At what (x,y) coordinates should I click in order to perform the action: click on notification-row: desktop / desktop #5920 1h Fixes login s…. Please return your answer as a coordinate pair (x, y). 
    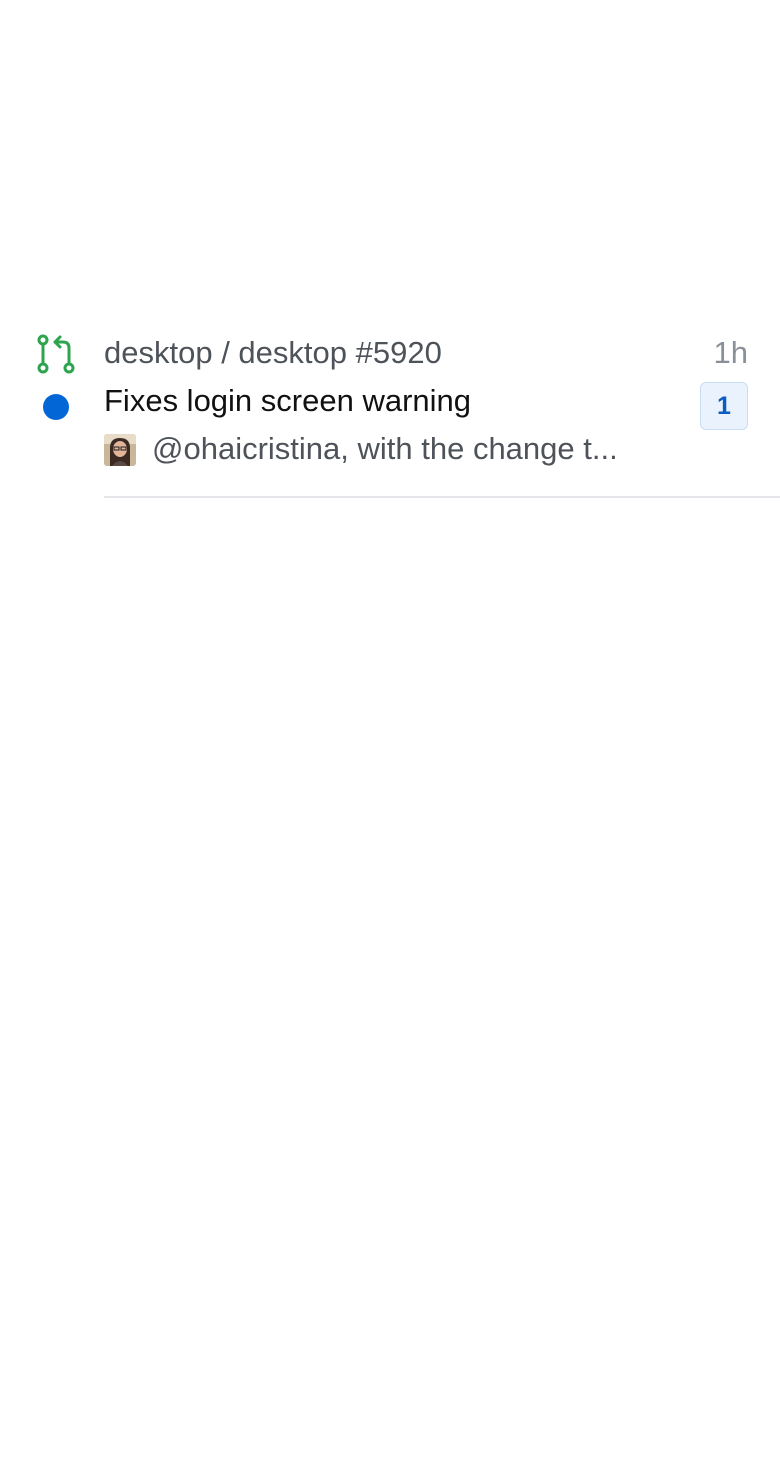
    Looking at the image, I should click on (390, 413).